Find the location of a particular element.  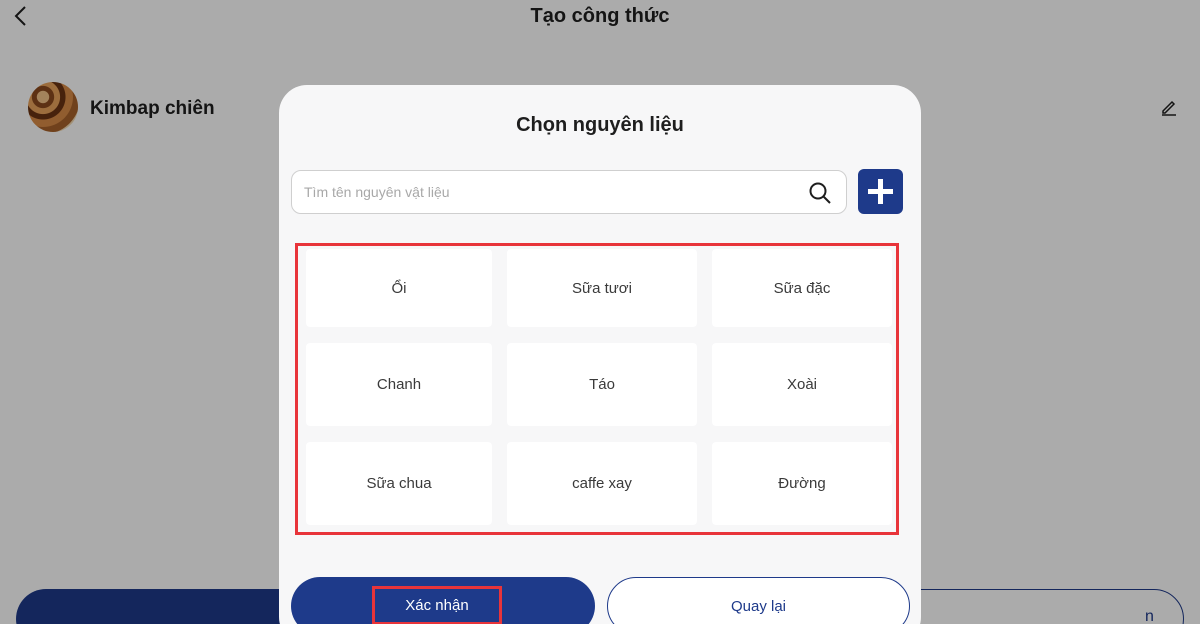

search-box is located at coordinates (569, 192).